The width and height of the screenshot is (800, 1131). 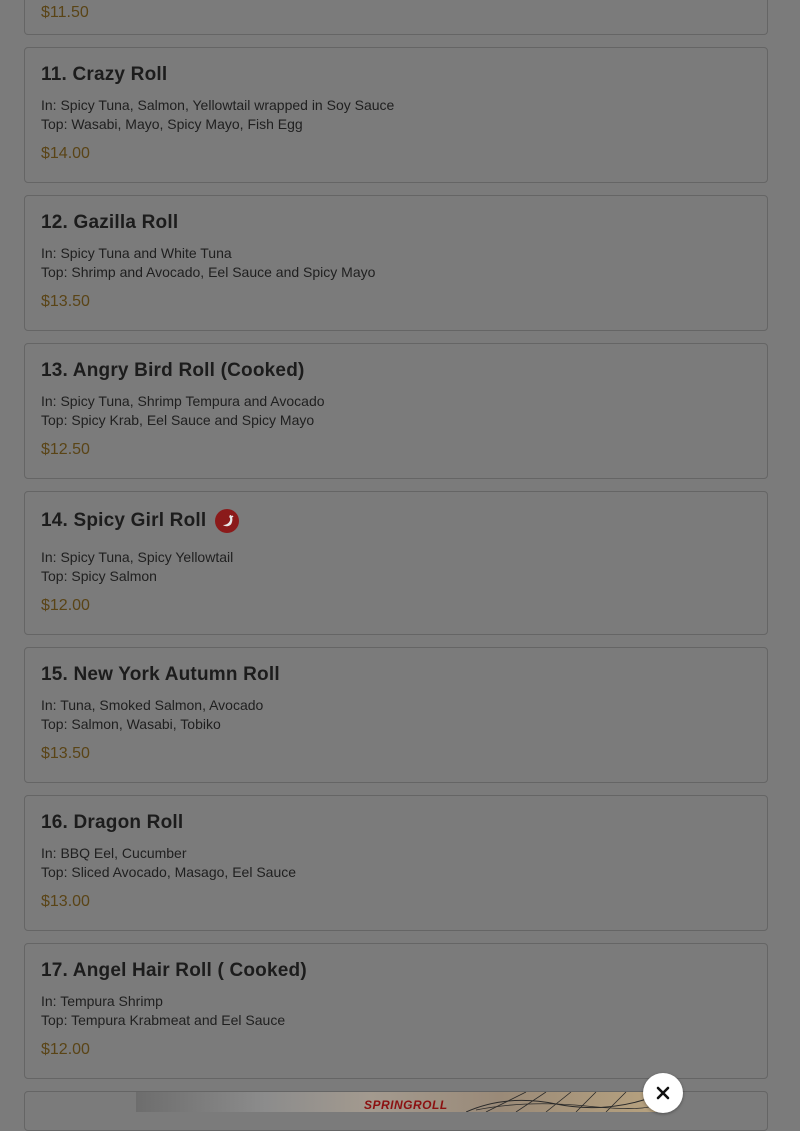 What do you see at coordinates (169, 872) in the screenshot?
I see `item-toppings: Top: Sliced Avocado, Masago, Eel Sauce` at bounding box center [169, 872].